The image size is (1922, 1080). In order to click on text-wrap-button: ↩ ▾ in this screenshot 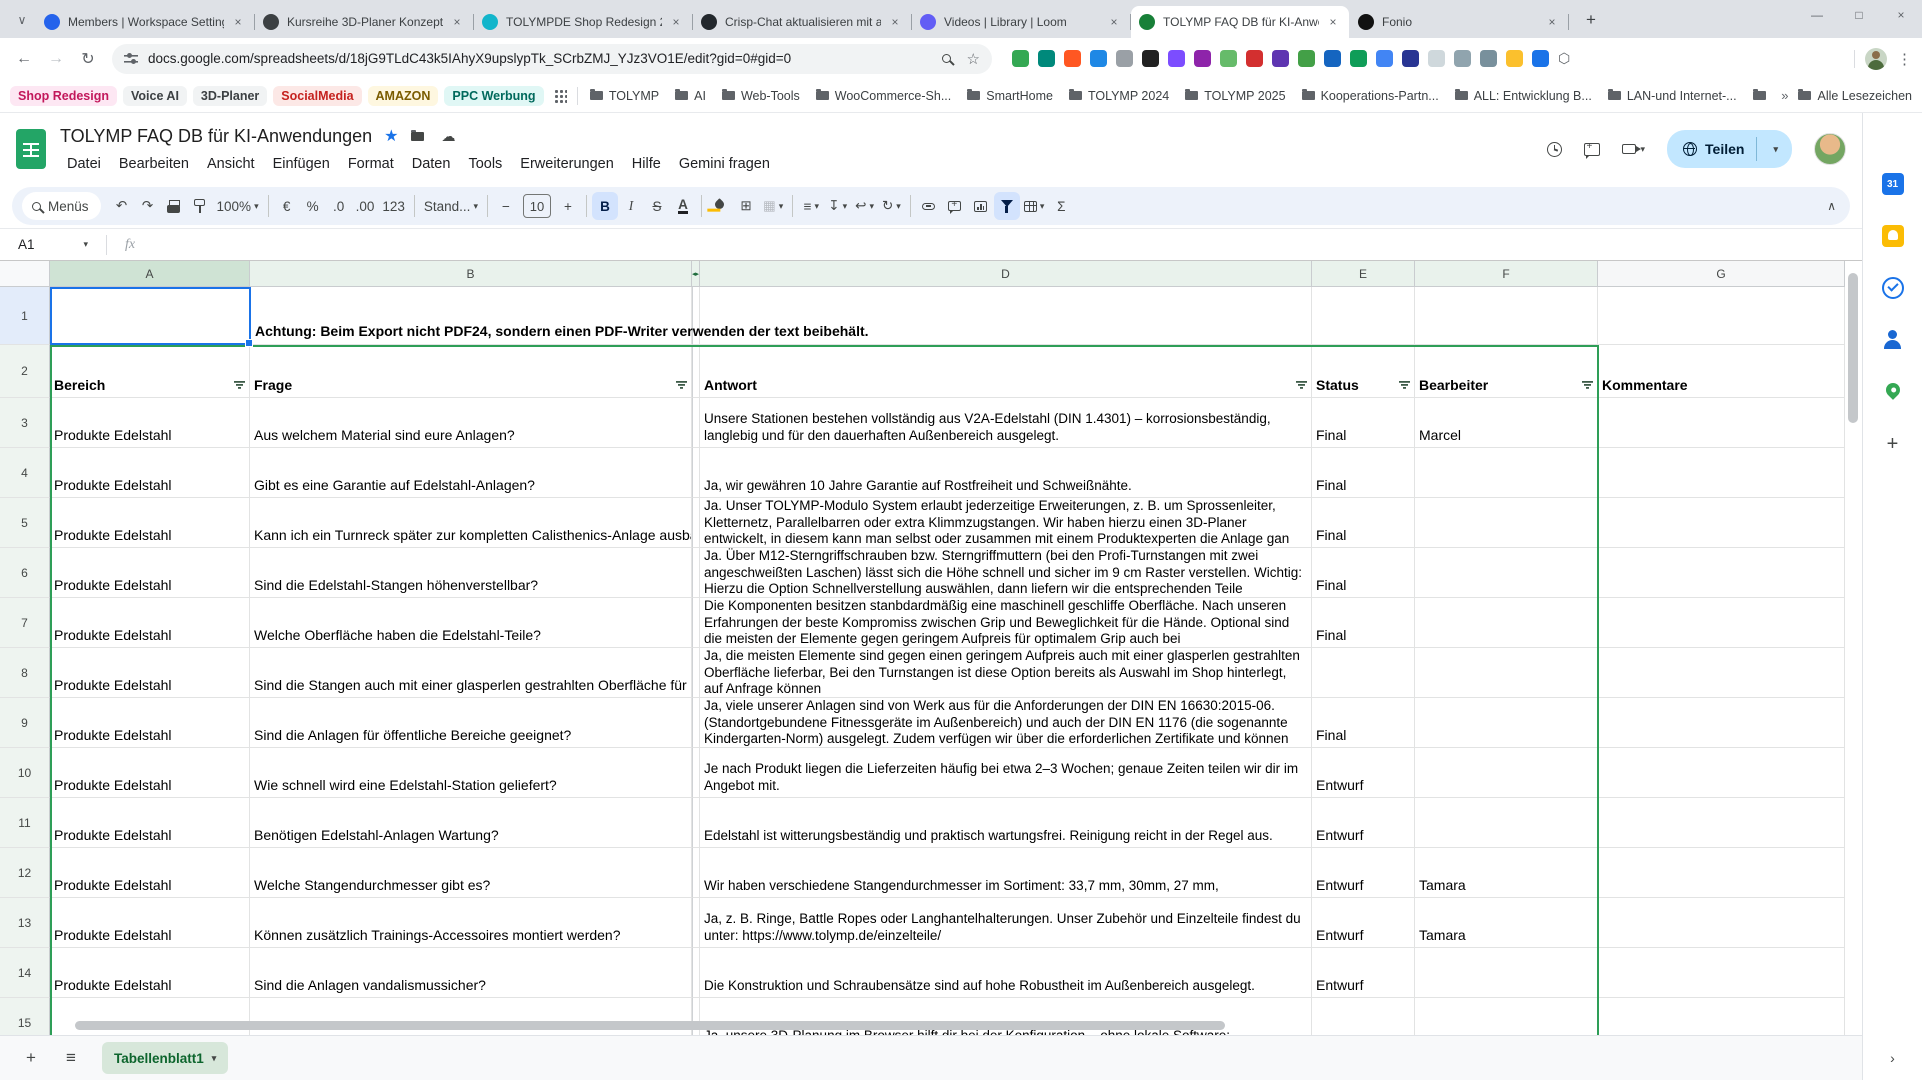, I will do `click(864, 206)`.